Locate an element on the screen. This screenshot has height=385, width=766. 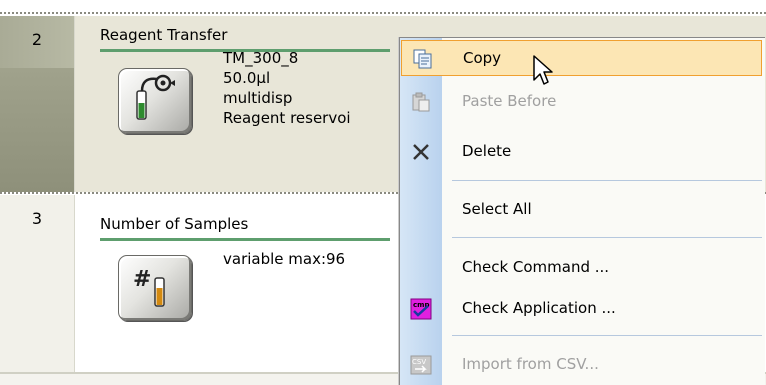
menu-item-label: Copy is located at coordinates (482, 58).